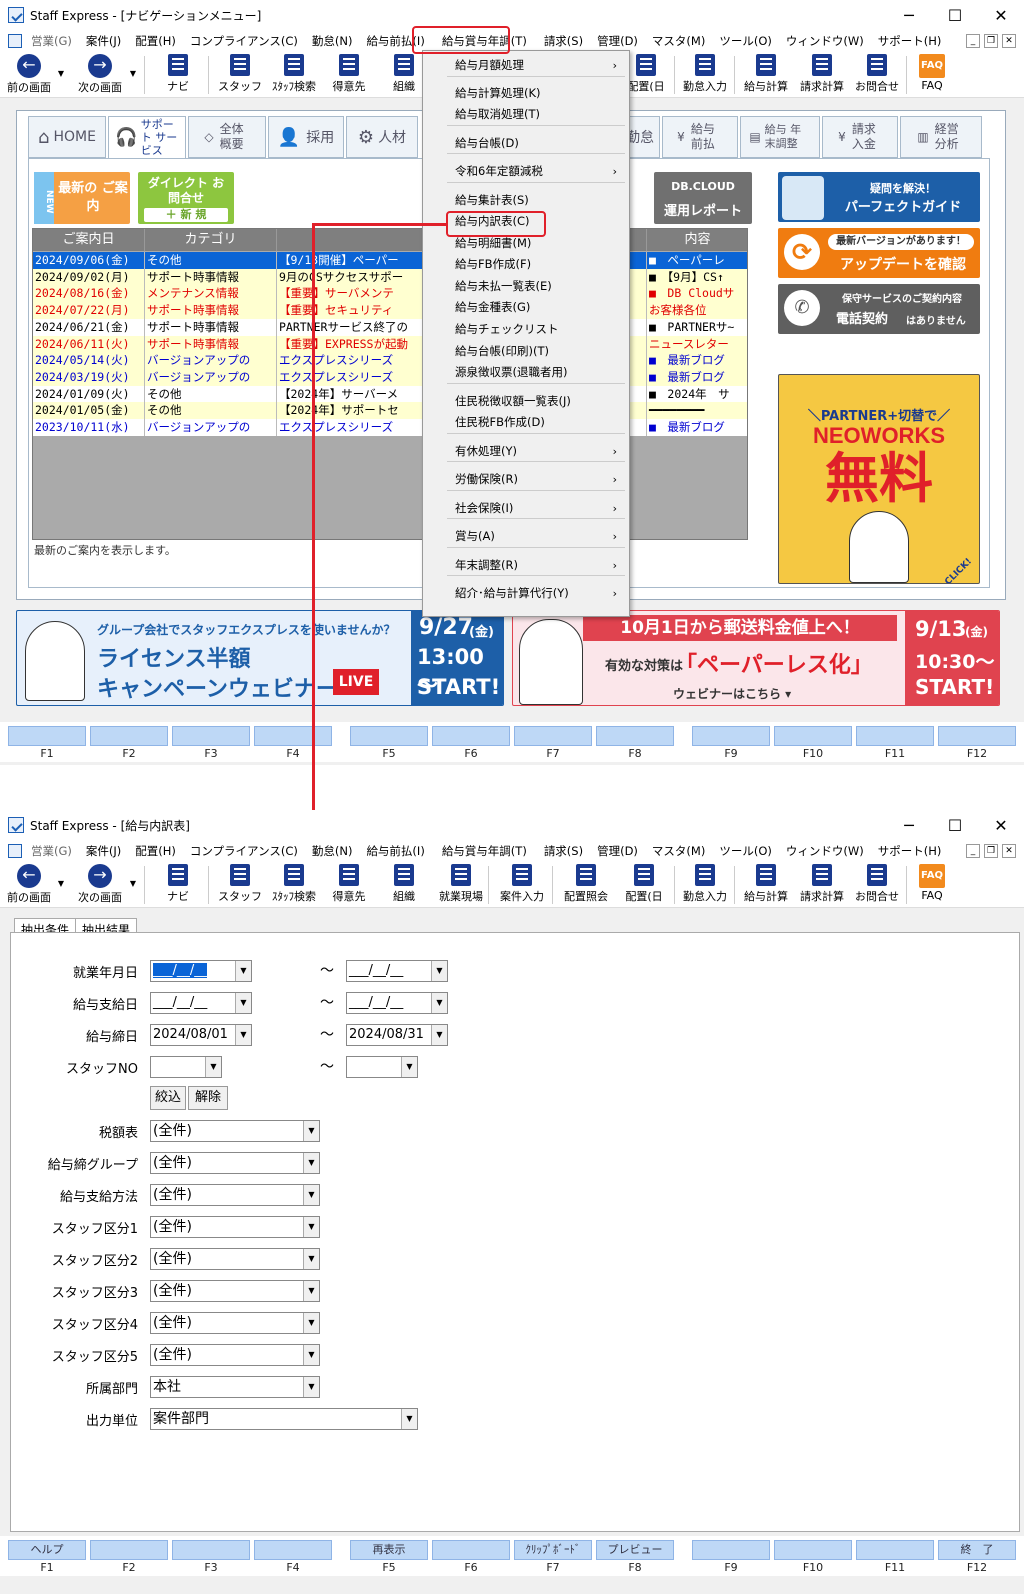  Describe the element at coordinates (186, 198) in the screenshot. I see `direct-inquiry-button: ダイレクト お問合せ ＋ 新 規` at that location.